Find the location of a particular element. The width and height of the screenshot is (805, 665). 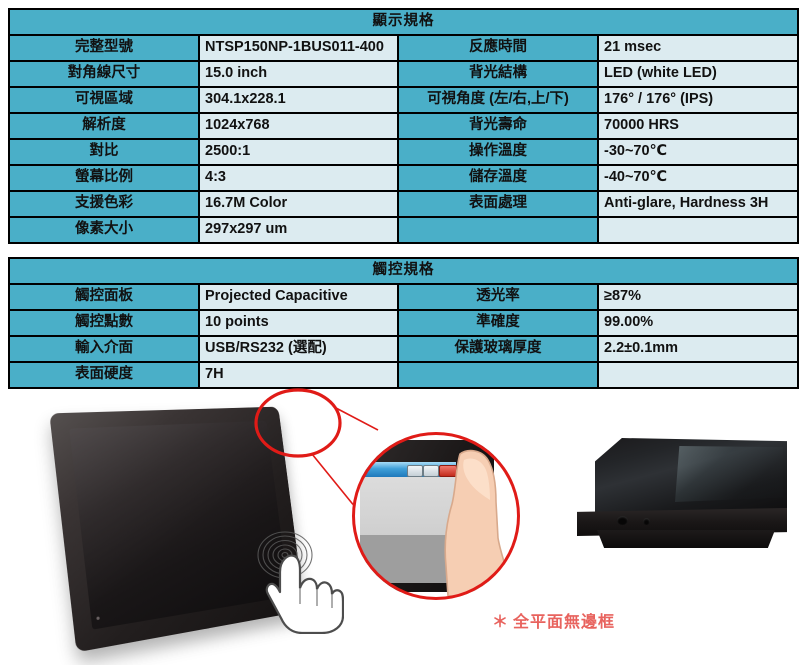

side-view-flat-bezel-monitor is located at coordinates (676, 502).